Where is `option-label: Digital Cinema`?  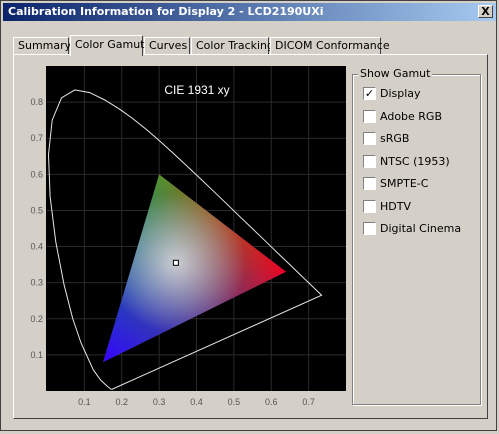 option-label: Digital Cinema is located at coordinates (421, 228).